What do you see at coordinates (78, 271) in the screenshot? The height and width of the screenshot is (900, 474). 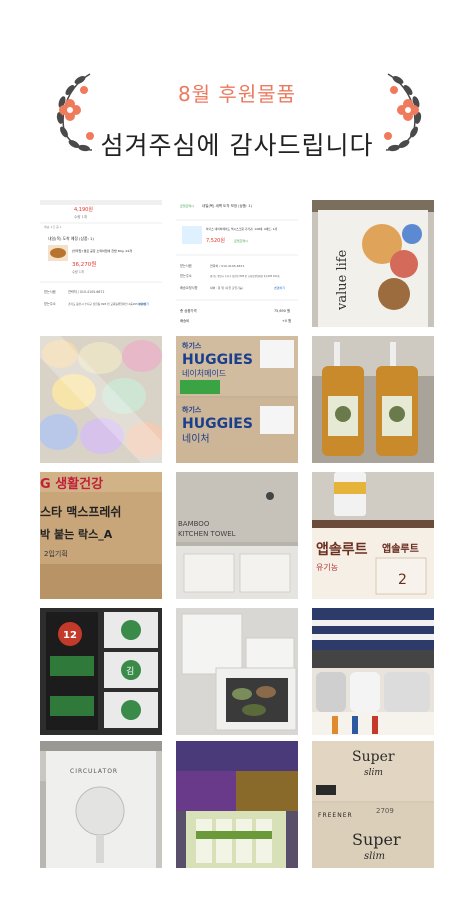 I see `receipt1-qty: 수량 1개` at bounding box center [78, 271].